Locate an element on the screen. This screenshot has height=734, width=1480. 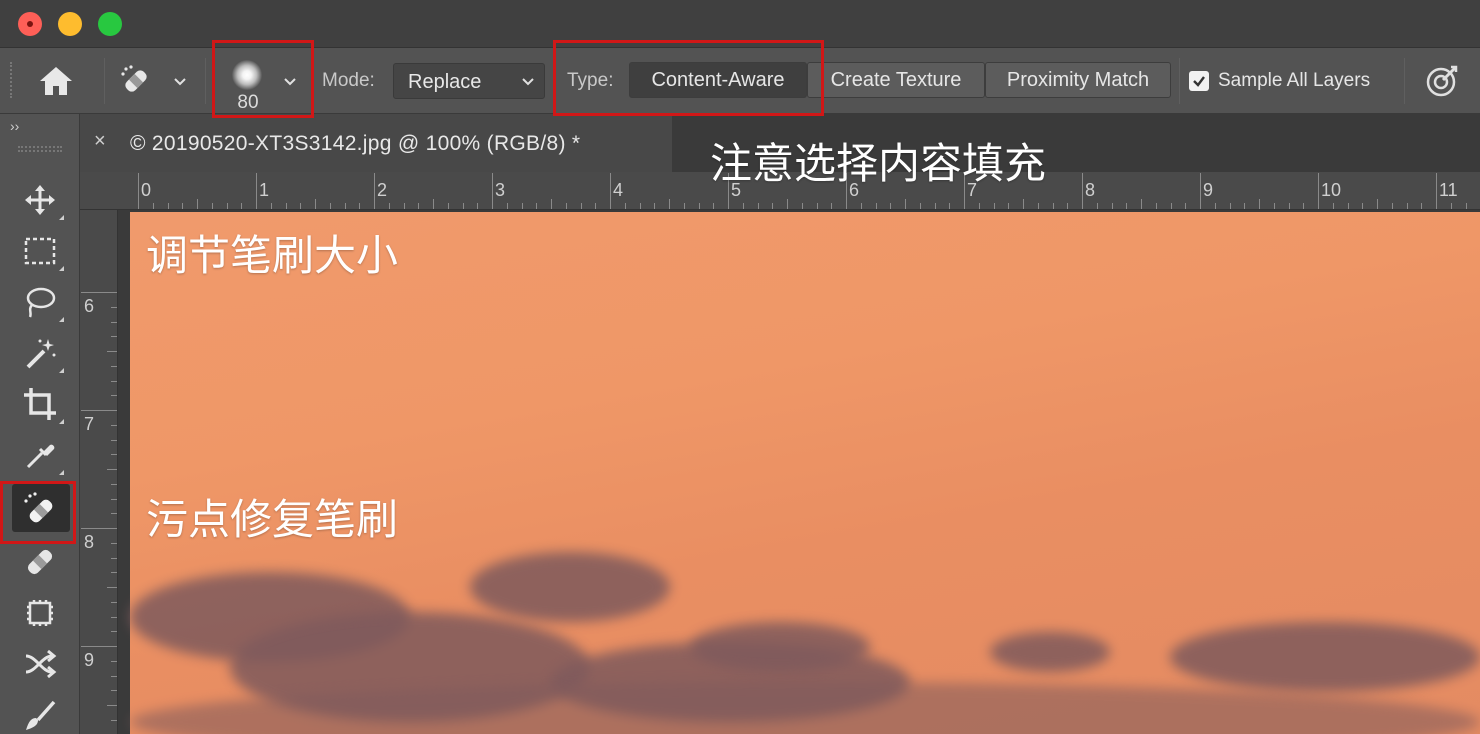
ruler-label: 9 is located at coordinates (89, 660).